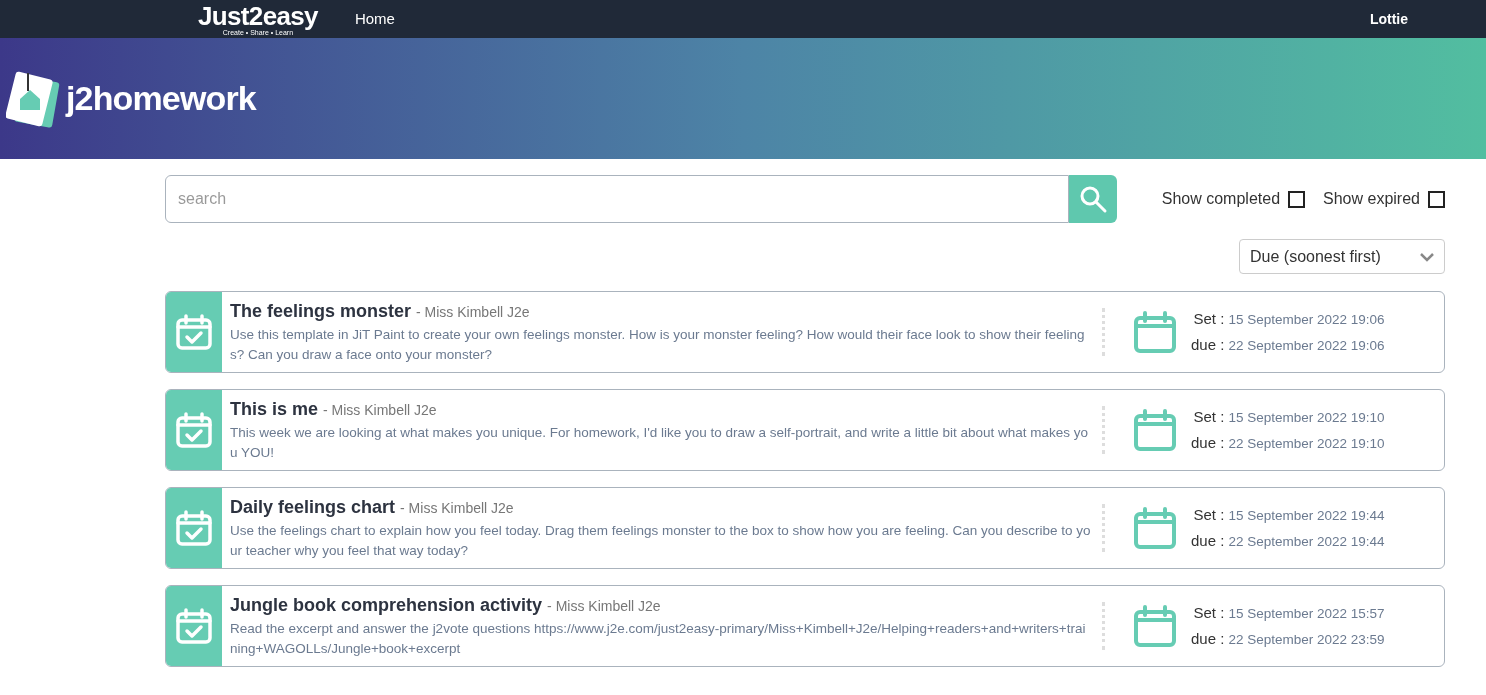 The width and height of the screenshot is (1486, 695). Describe the element at coordinates (386, 605) in the screenshot. I see `assignment-title: Jungle book comprehension activity` at that location.